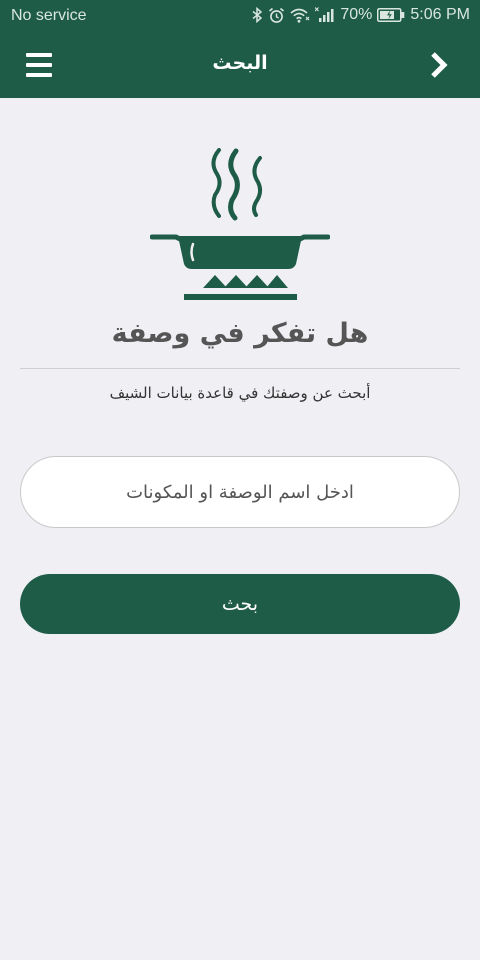 Image resolution: width=480 pixels, height=960 pixels. I want to click on search-input, so click(240, 492).